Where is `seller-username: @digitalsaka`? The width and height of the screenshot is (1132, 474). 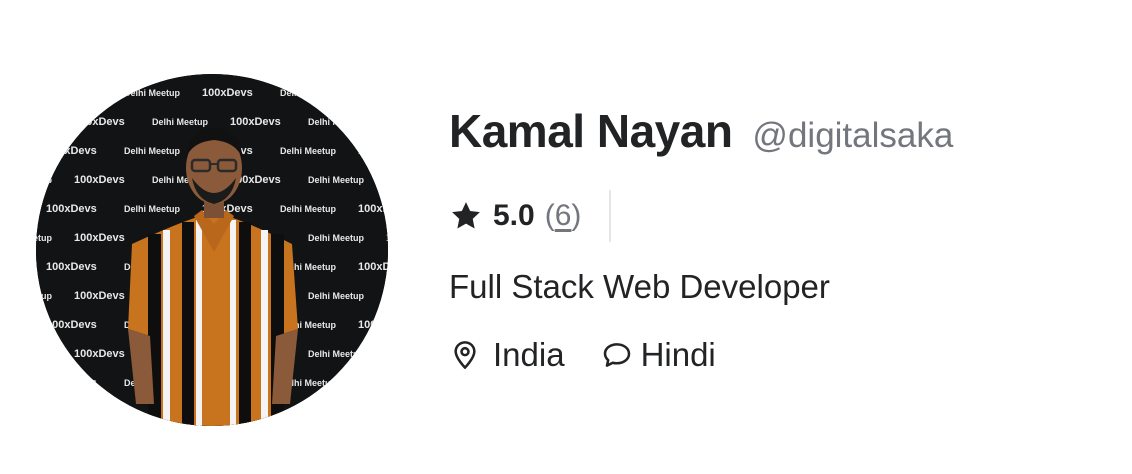 seller-username: @digitalsaka is located at coordinates (853, 135).